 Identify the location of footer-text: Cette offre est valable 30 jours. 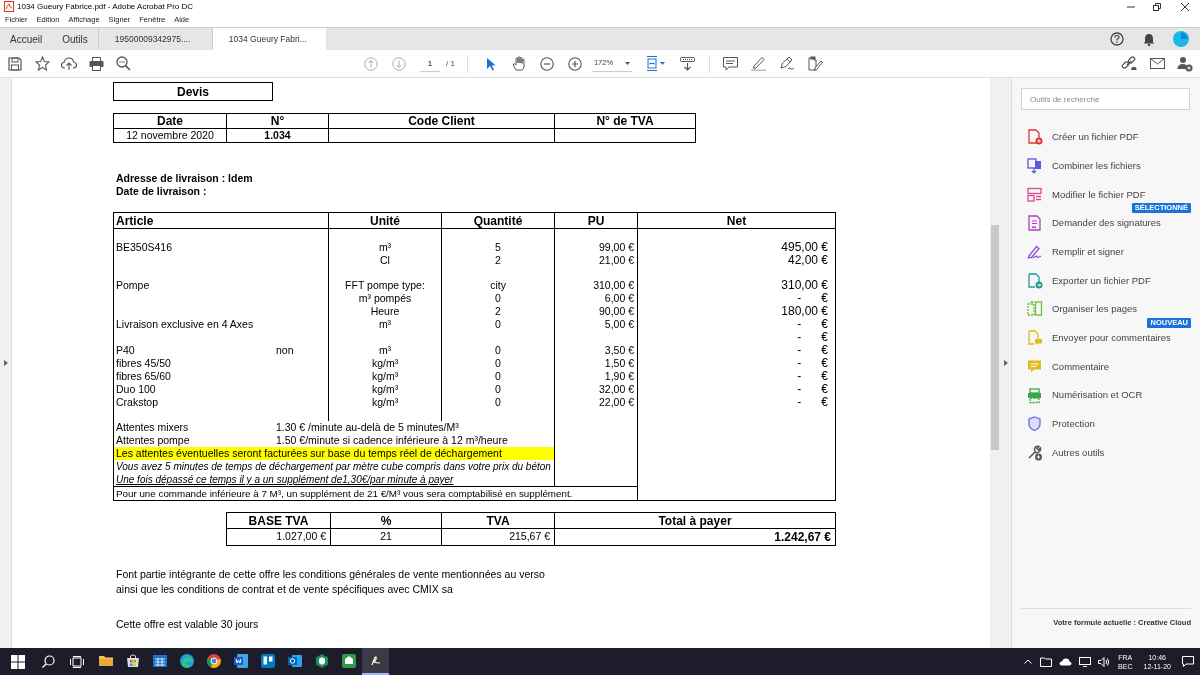
(187, 624).